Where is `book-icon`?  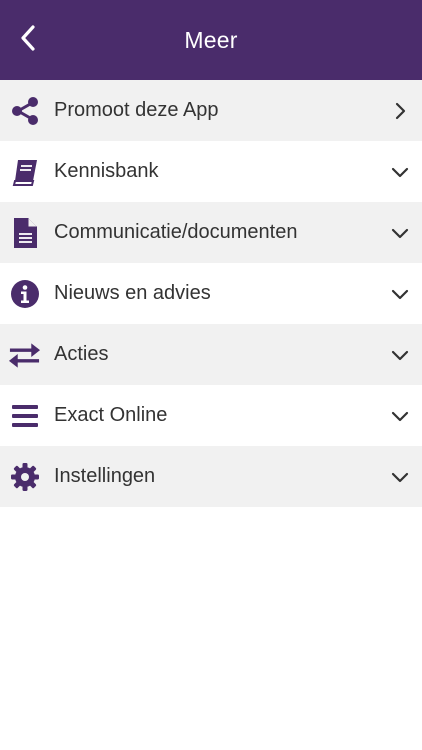
book-icon is located at coordinates (24, 171).